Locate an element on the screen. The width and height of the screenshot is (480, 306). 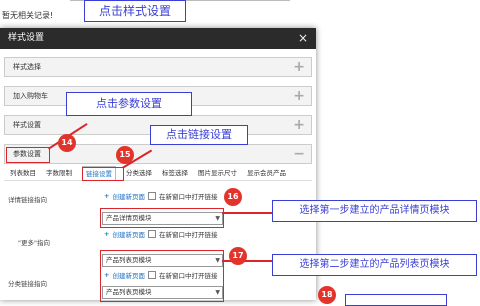
step-badge-16: 16 is located at coordinates (233, 197).